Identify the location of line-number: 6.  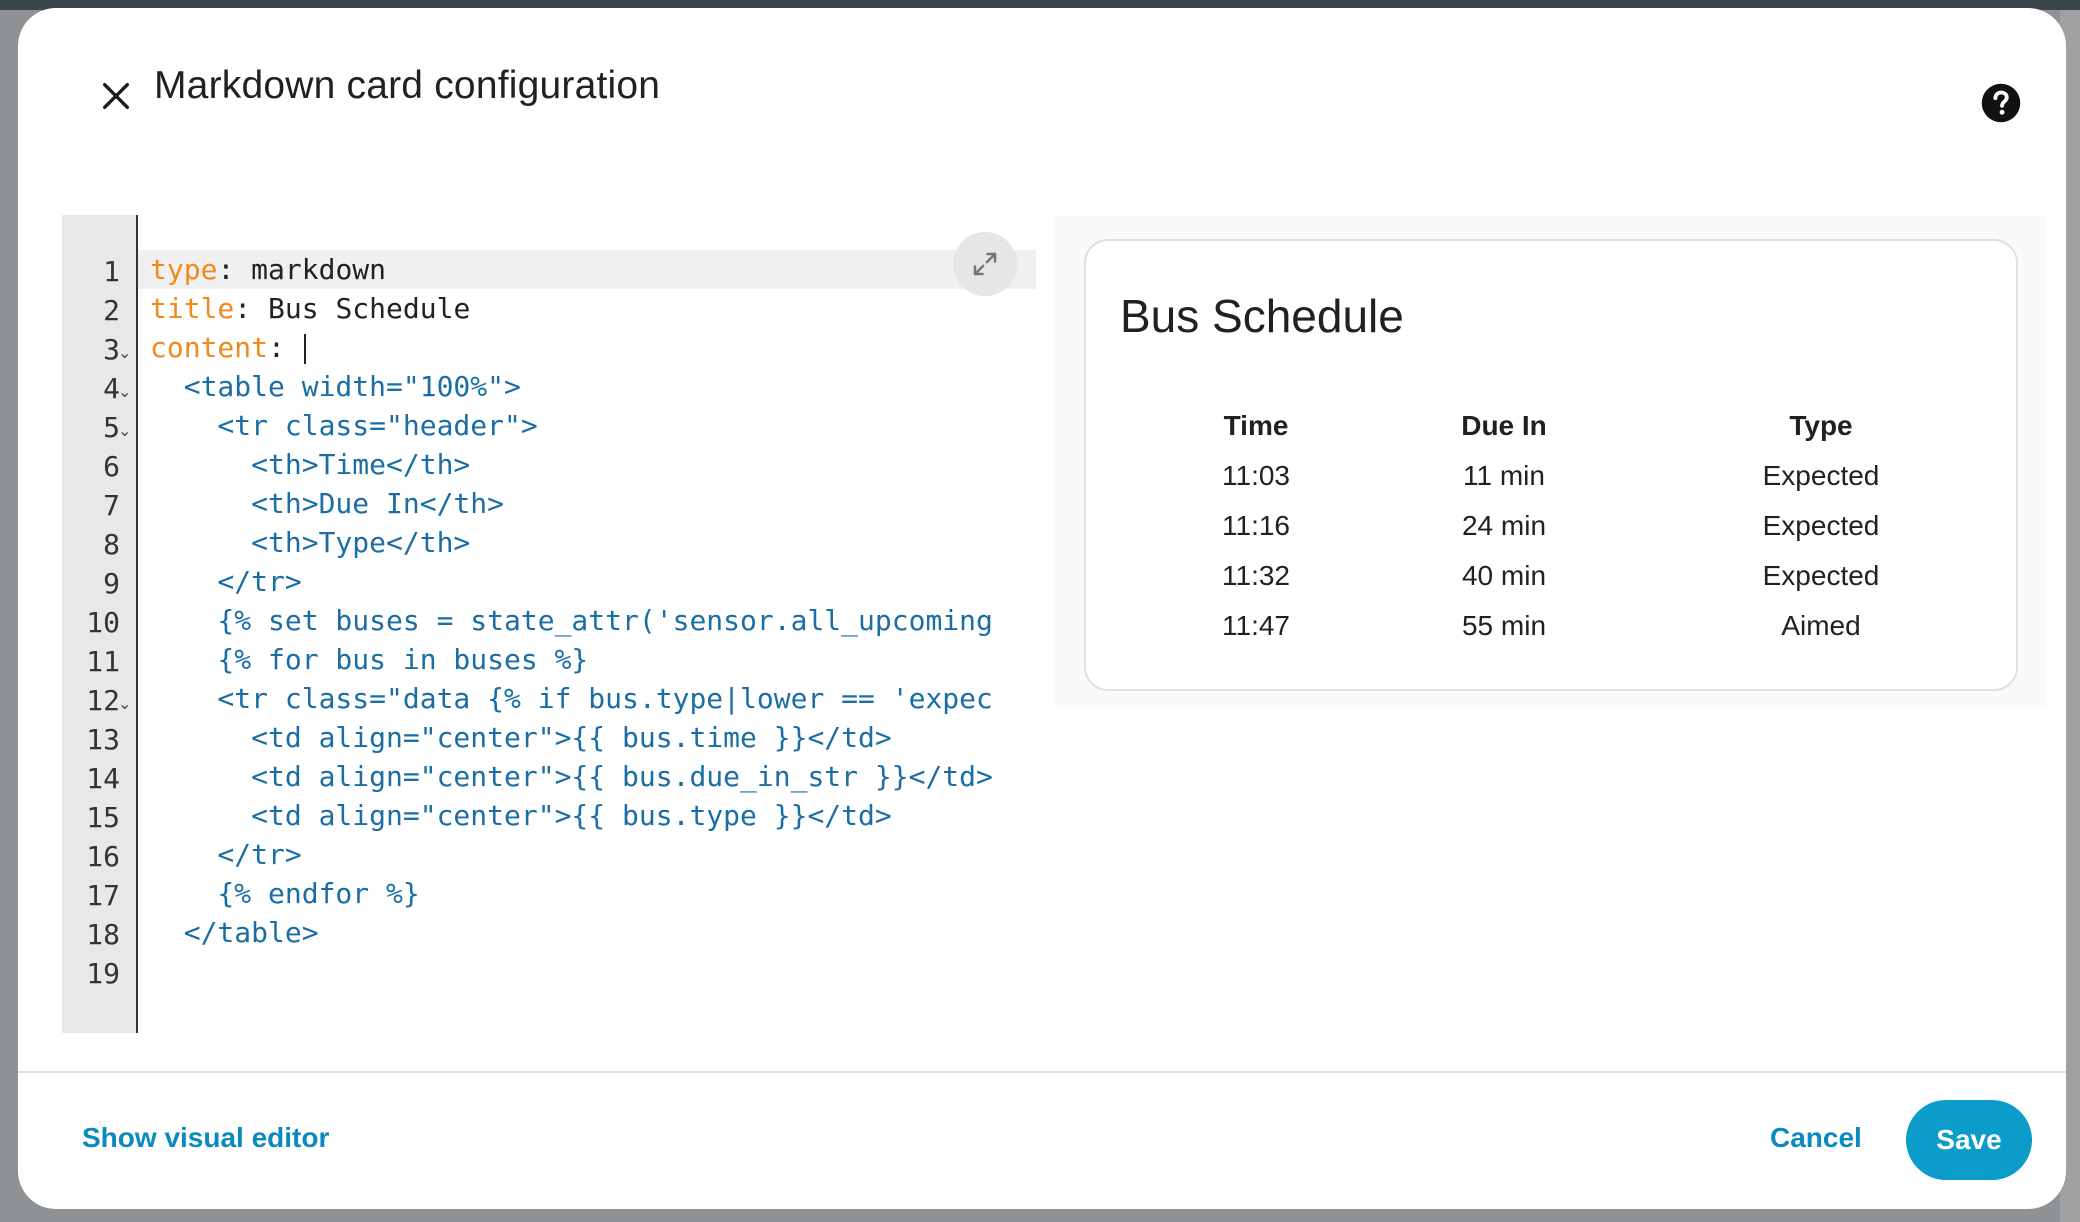
(111, 466).